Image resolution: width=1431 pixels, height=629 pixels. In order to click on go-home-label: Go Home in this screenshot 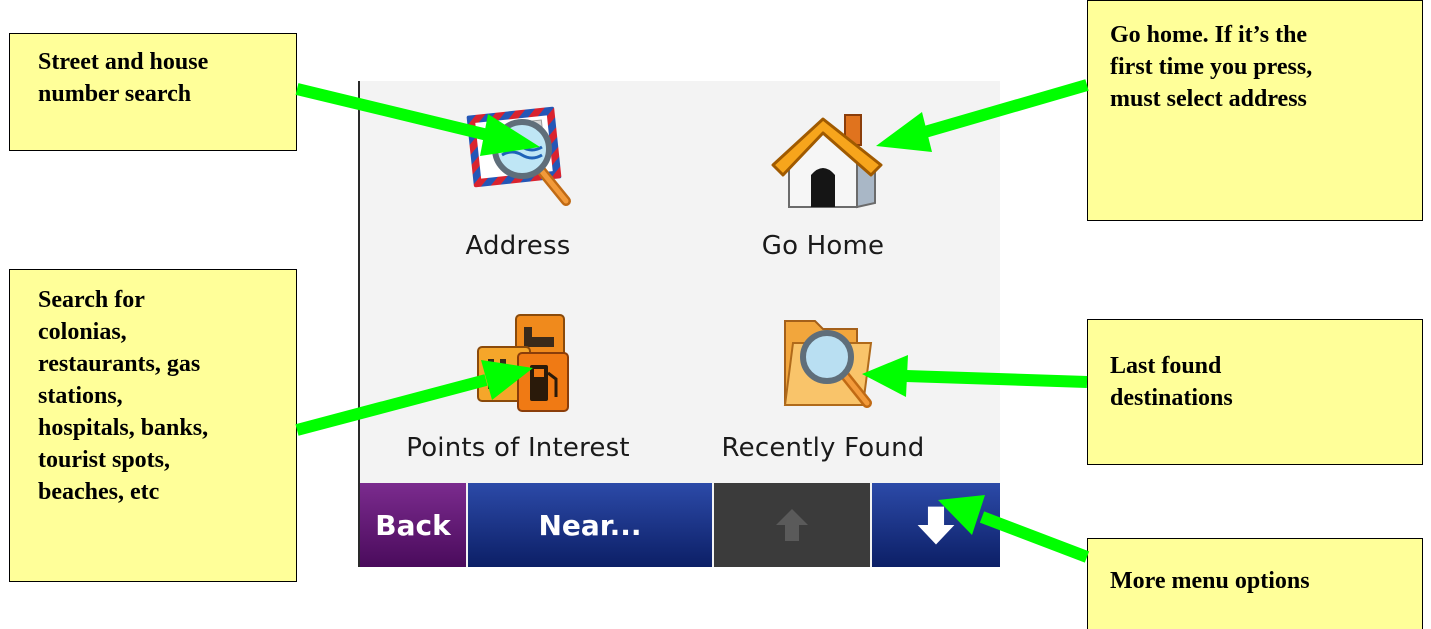, I will do `click(823, 246)`.